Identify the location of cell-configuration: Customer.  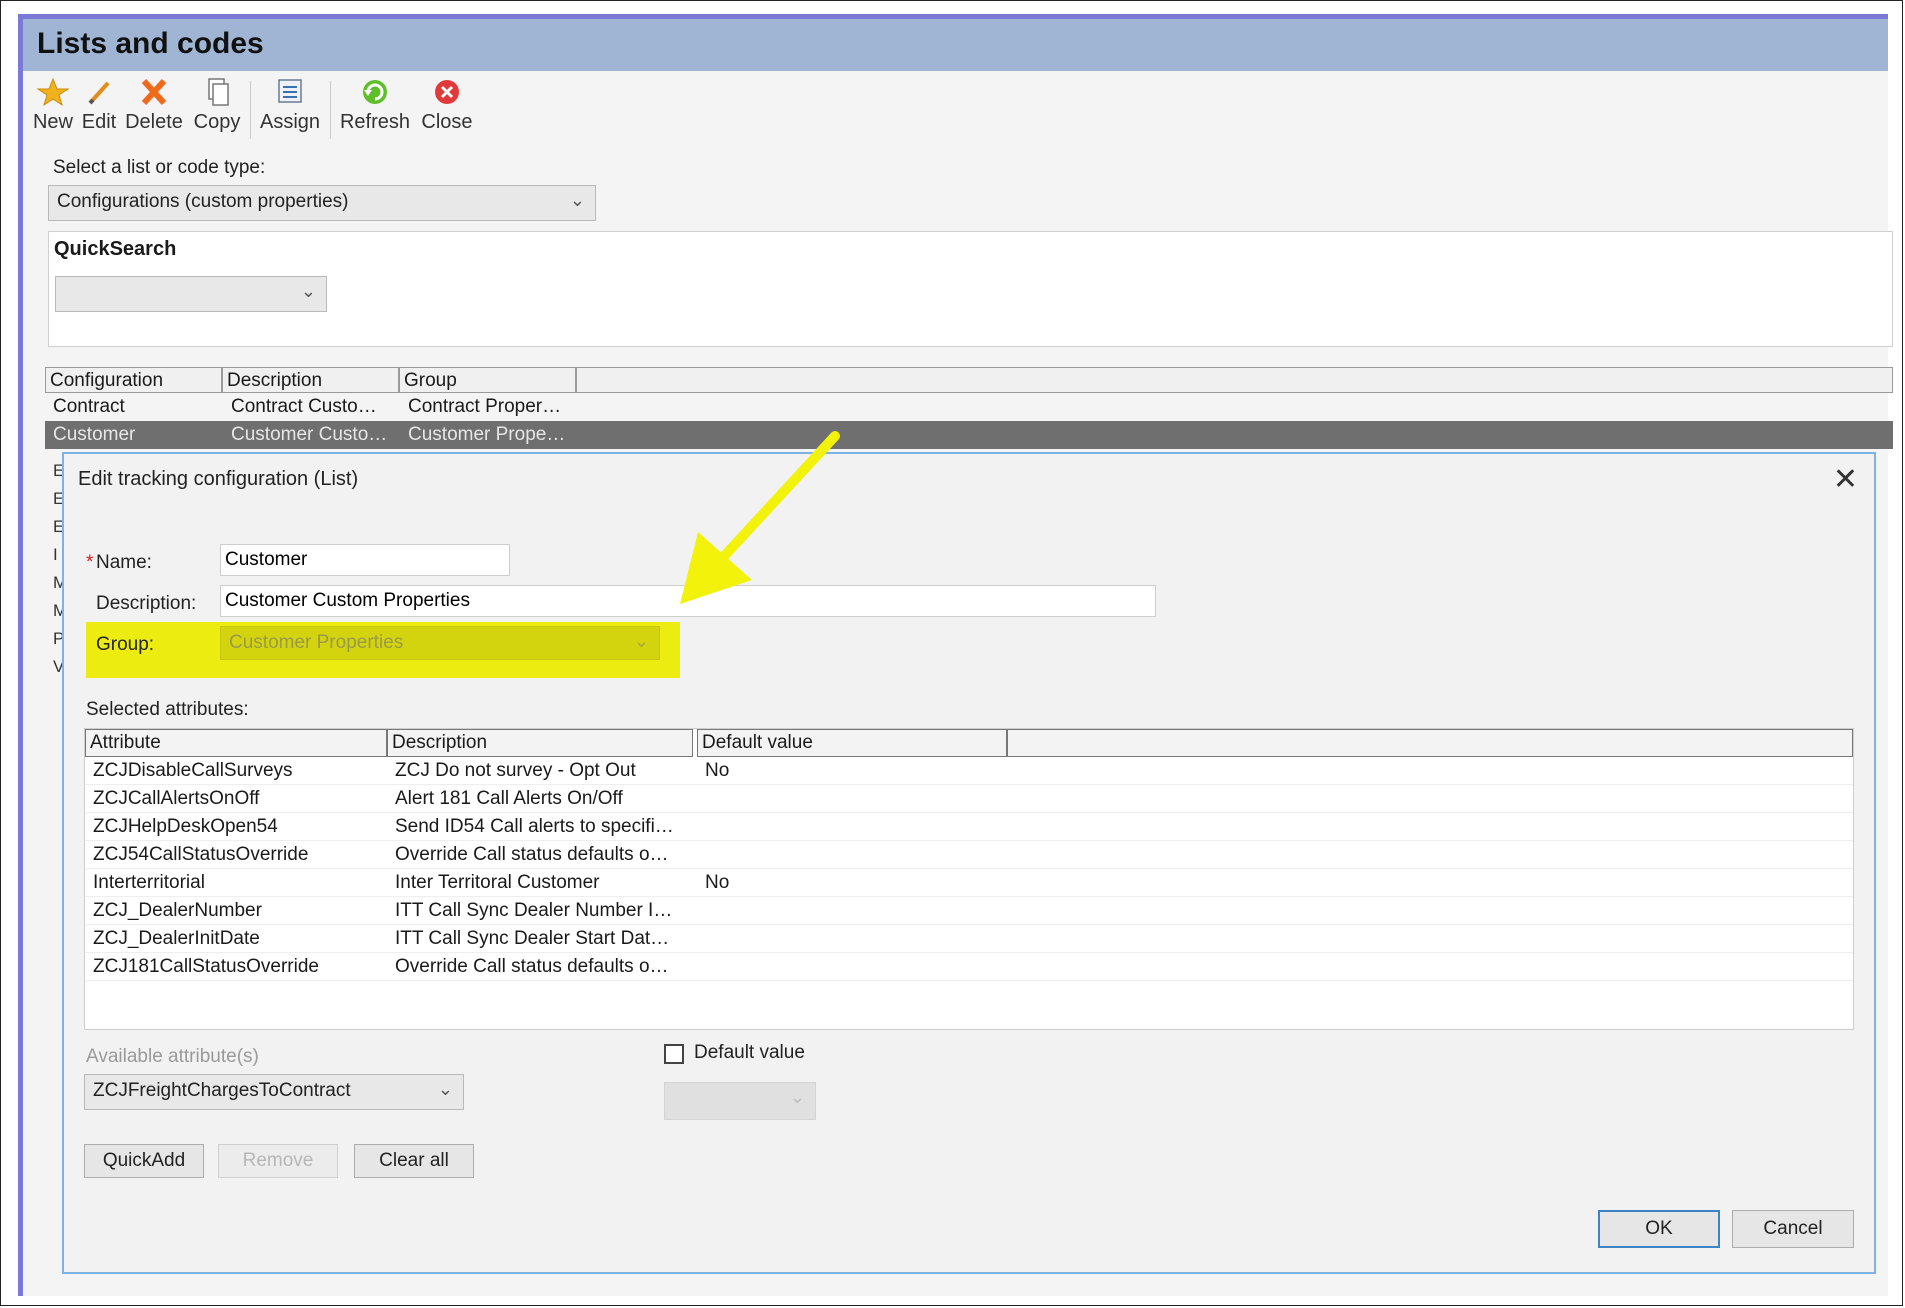
(94, 434).